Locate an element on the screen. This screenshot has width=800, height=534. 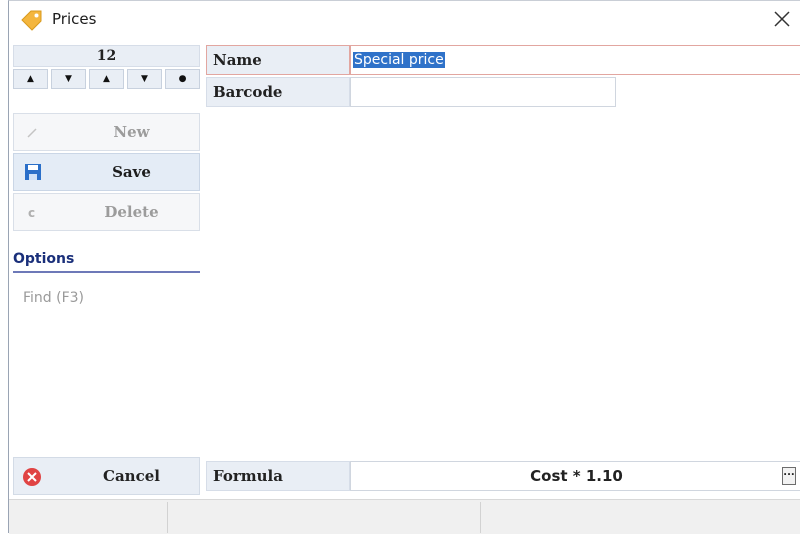
barcode-row: Barcode is located at coordinates (411, 92).